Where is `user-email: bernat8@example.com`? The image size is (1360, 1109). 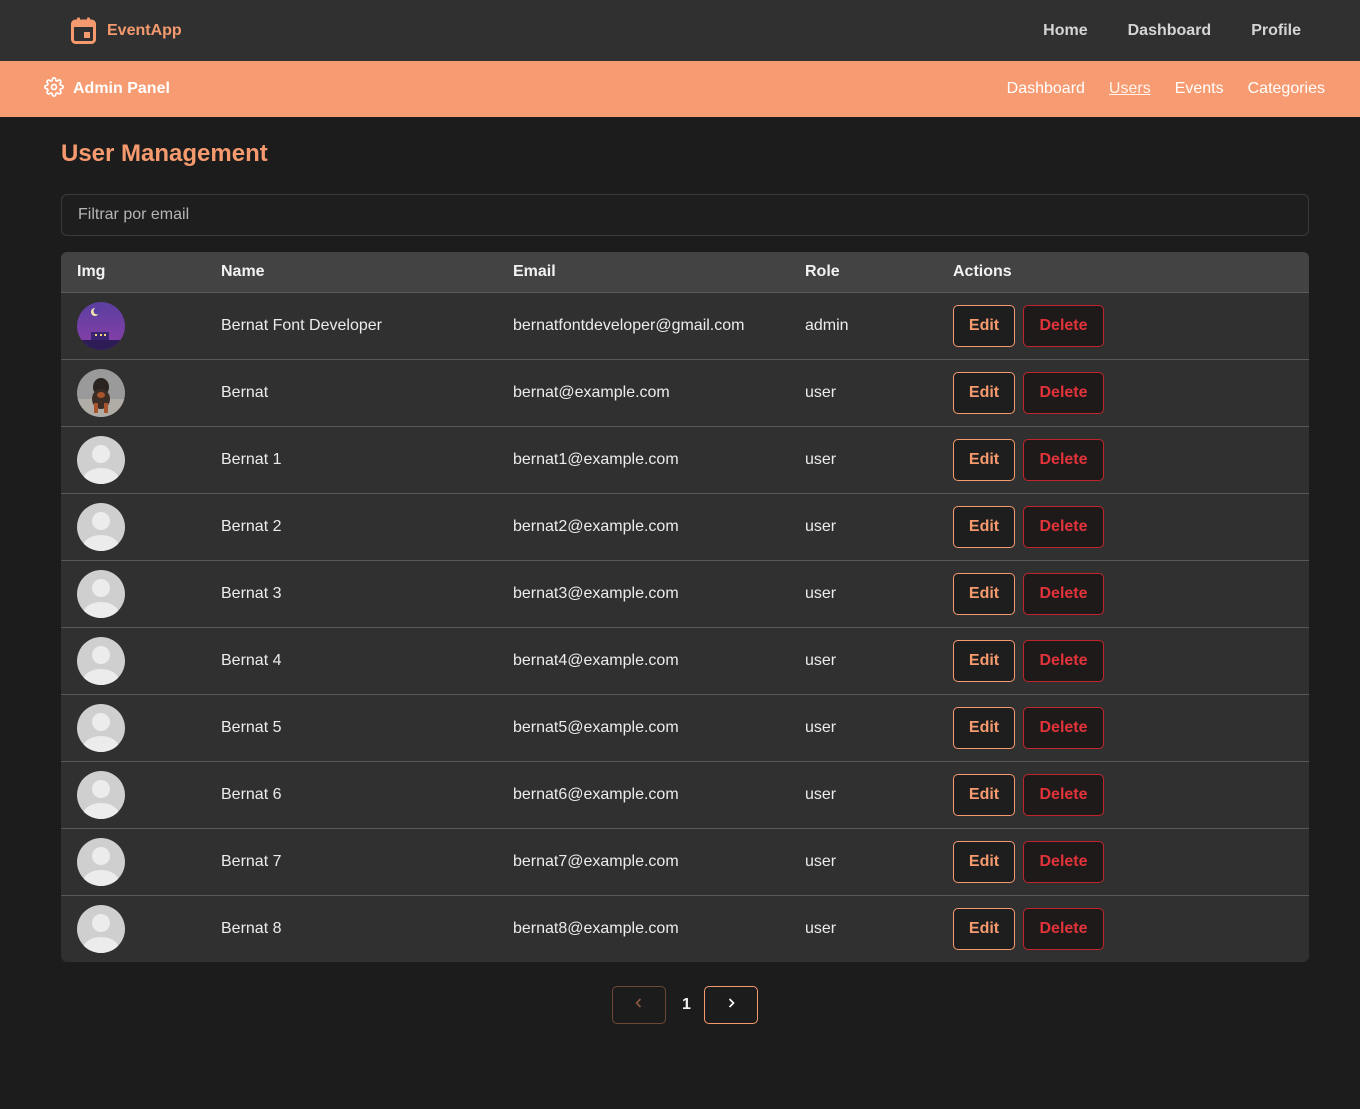 user-email: bernat8@example.com is located at coordinates (596, 928).